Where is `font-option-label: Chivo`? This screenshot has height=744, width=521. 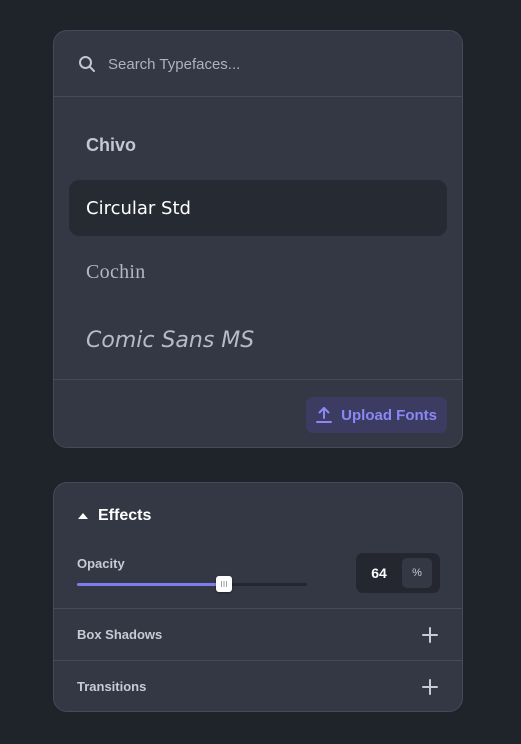 font-option-label: Chivo is located at coordinates (111, 144).